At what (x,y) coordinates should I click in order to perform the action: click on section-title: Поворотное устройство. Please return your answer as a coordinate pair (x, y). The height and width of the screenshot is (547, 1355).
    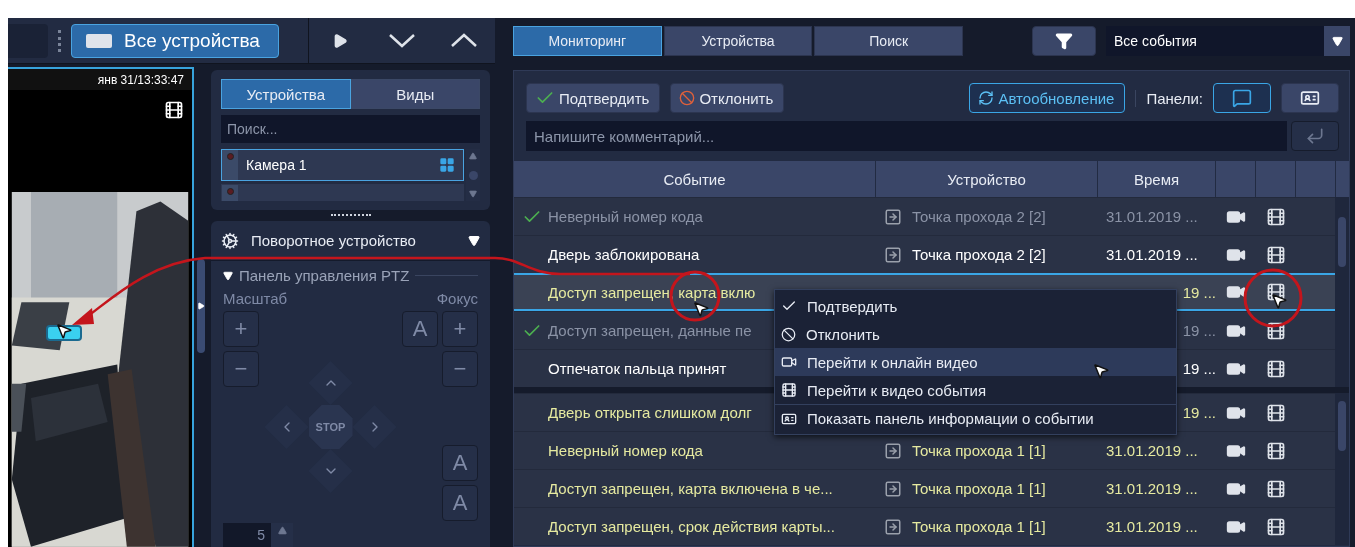
    Looking at the image, I should click on (334, 240).